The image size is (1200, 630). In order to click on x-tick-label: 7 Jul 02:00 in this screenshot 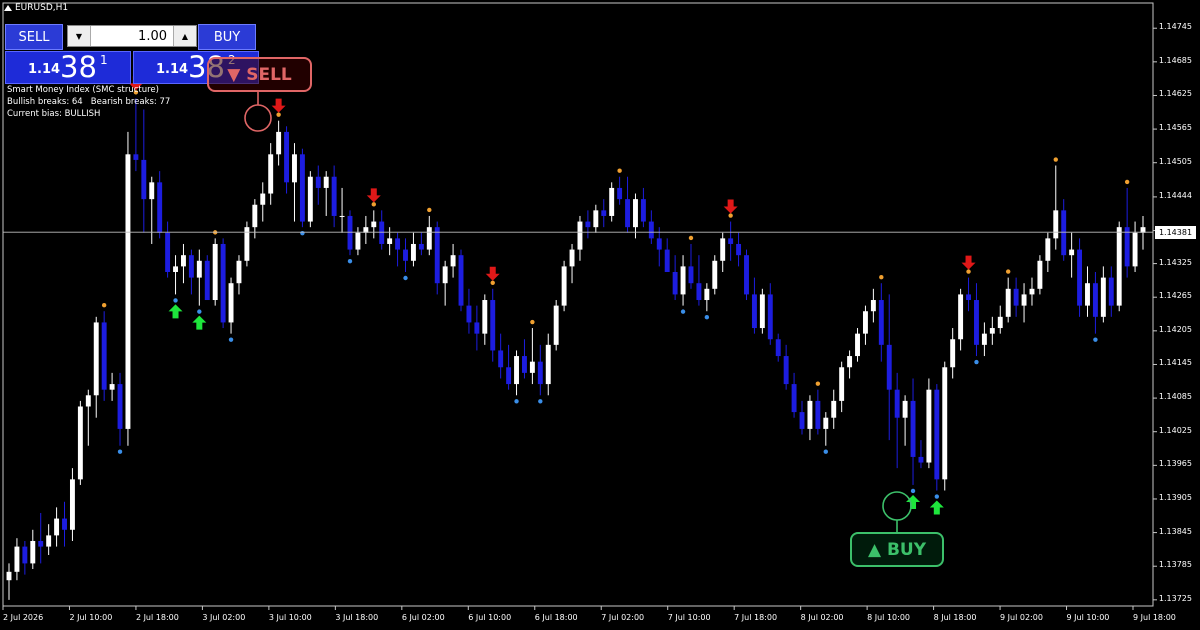, I will do `click(623, 617)`.